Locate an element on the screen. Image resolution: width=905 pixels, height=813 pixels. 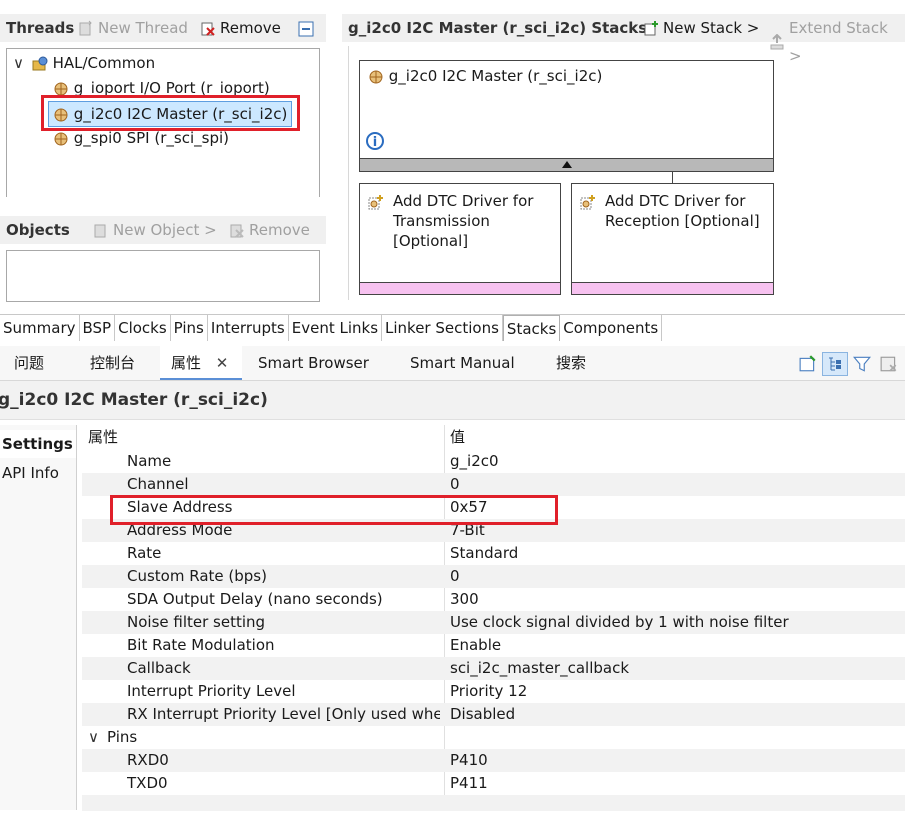
property-value: sci_i2c_master_callback is located at coordinates (539, 668).